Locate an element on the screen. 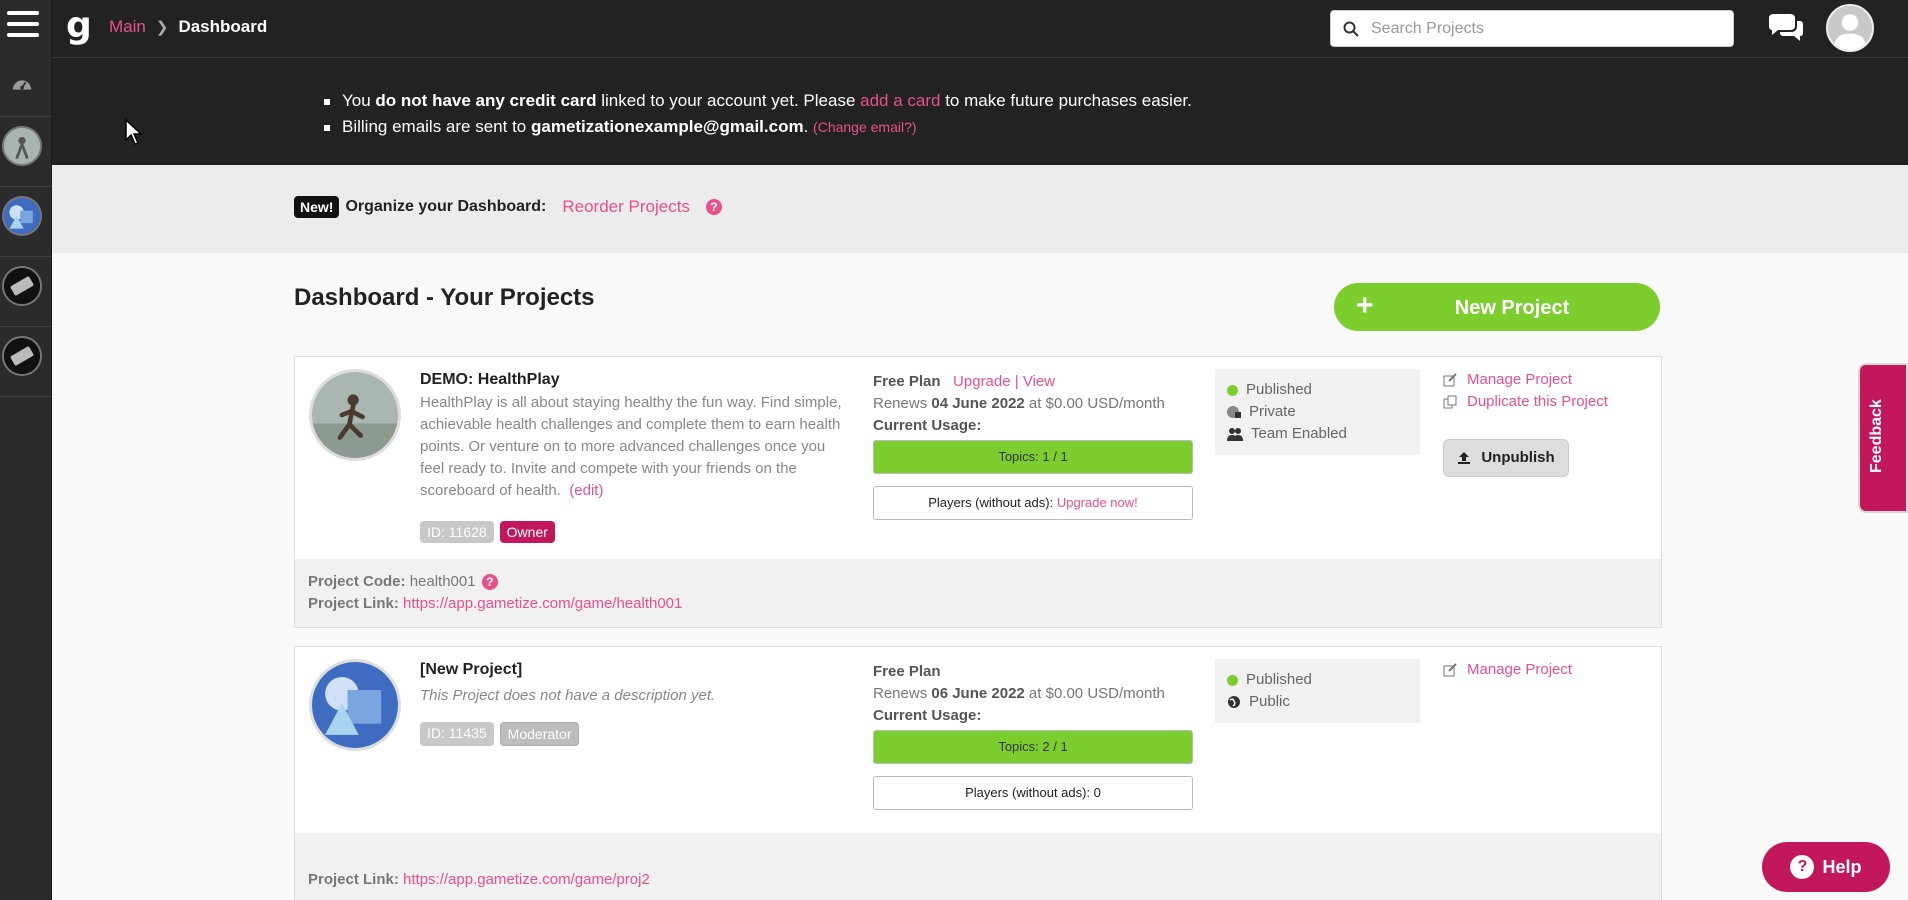 The image size is (1908, 900). project-status: Published Private Team Enabled is located at coordinates (1317, 412).